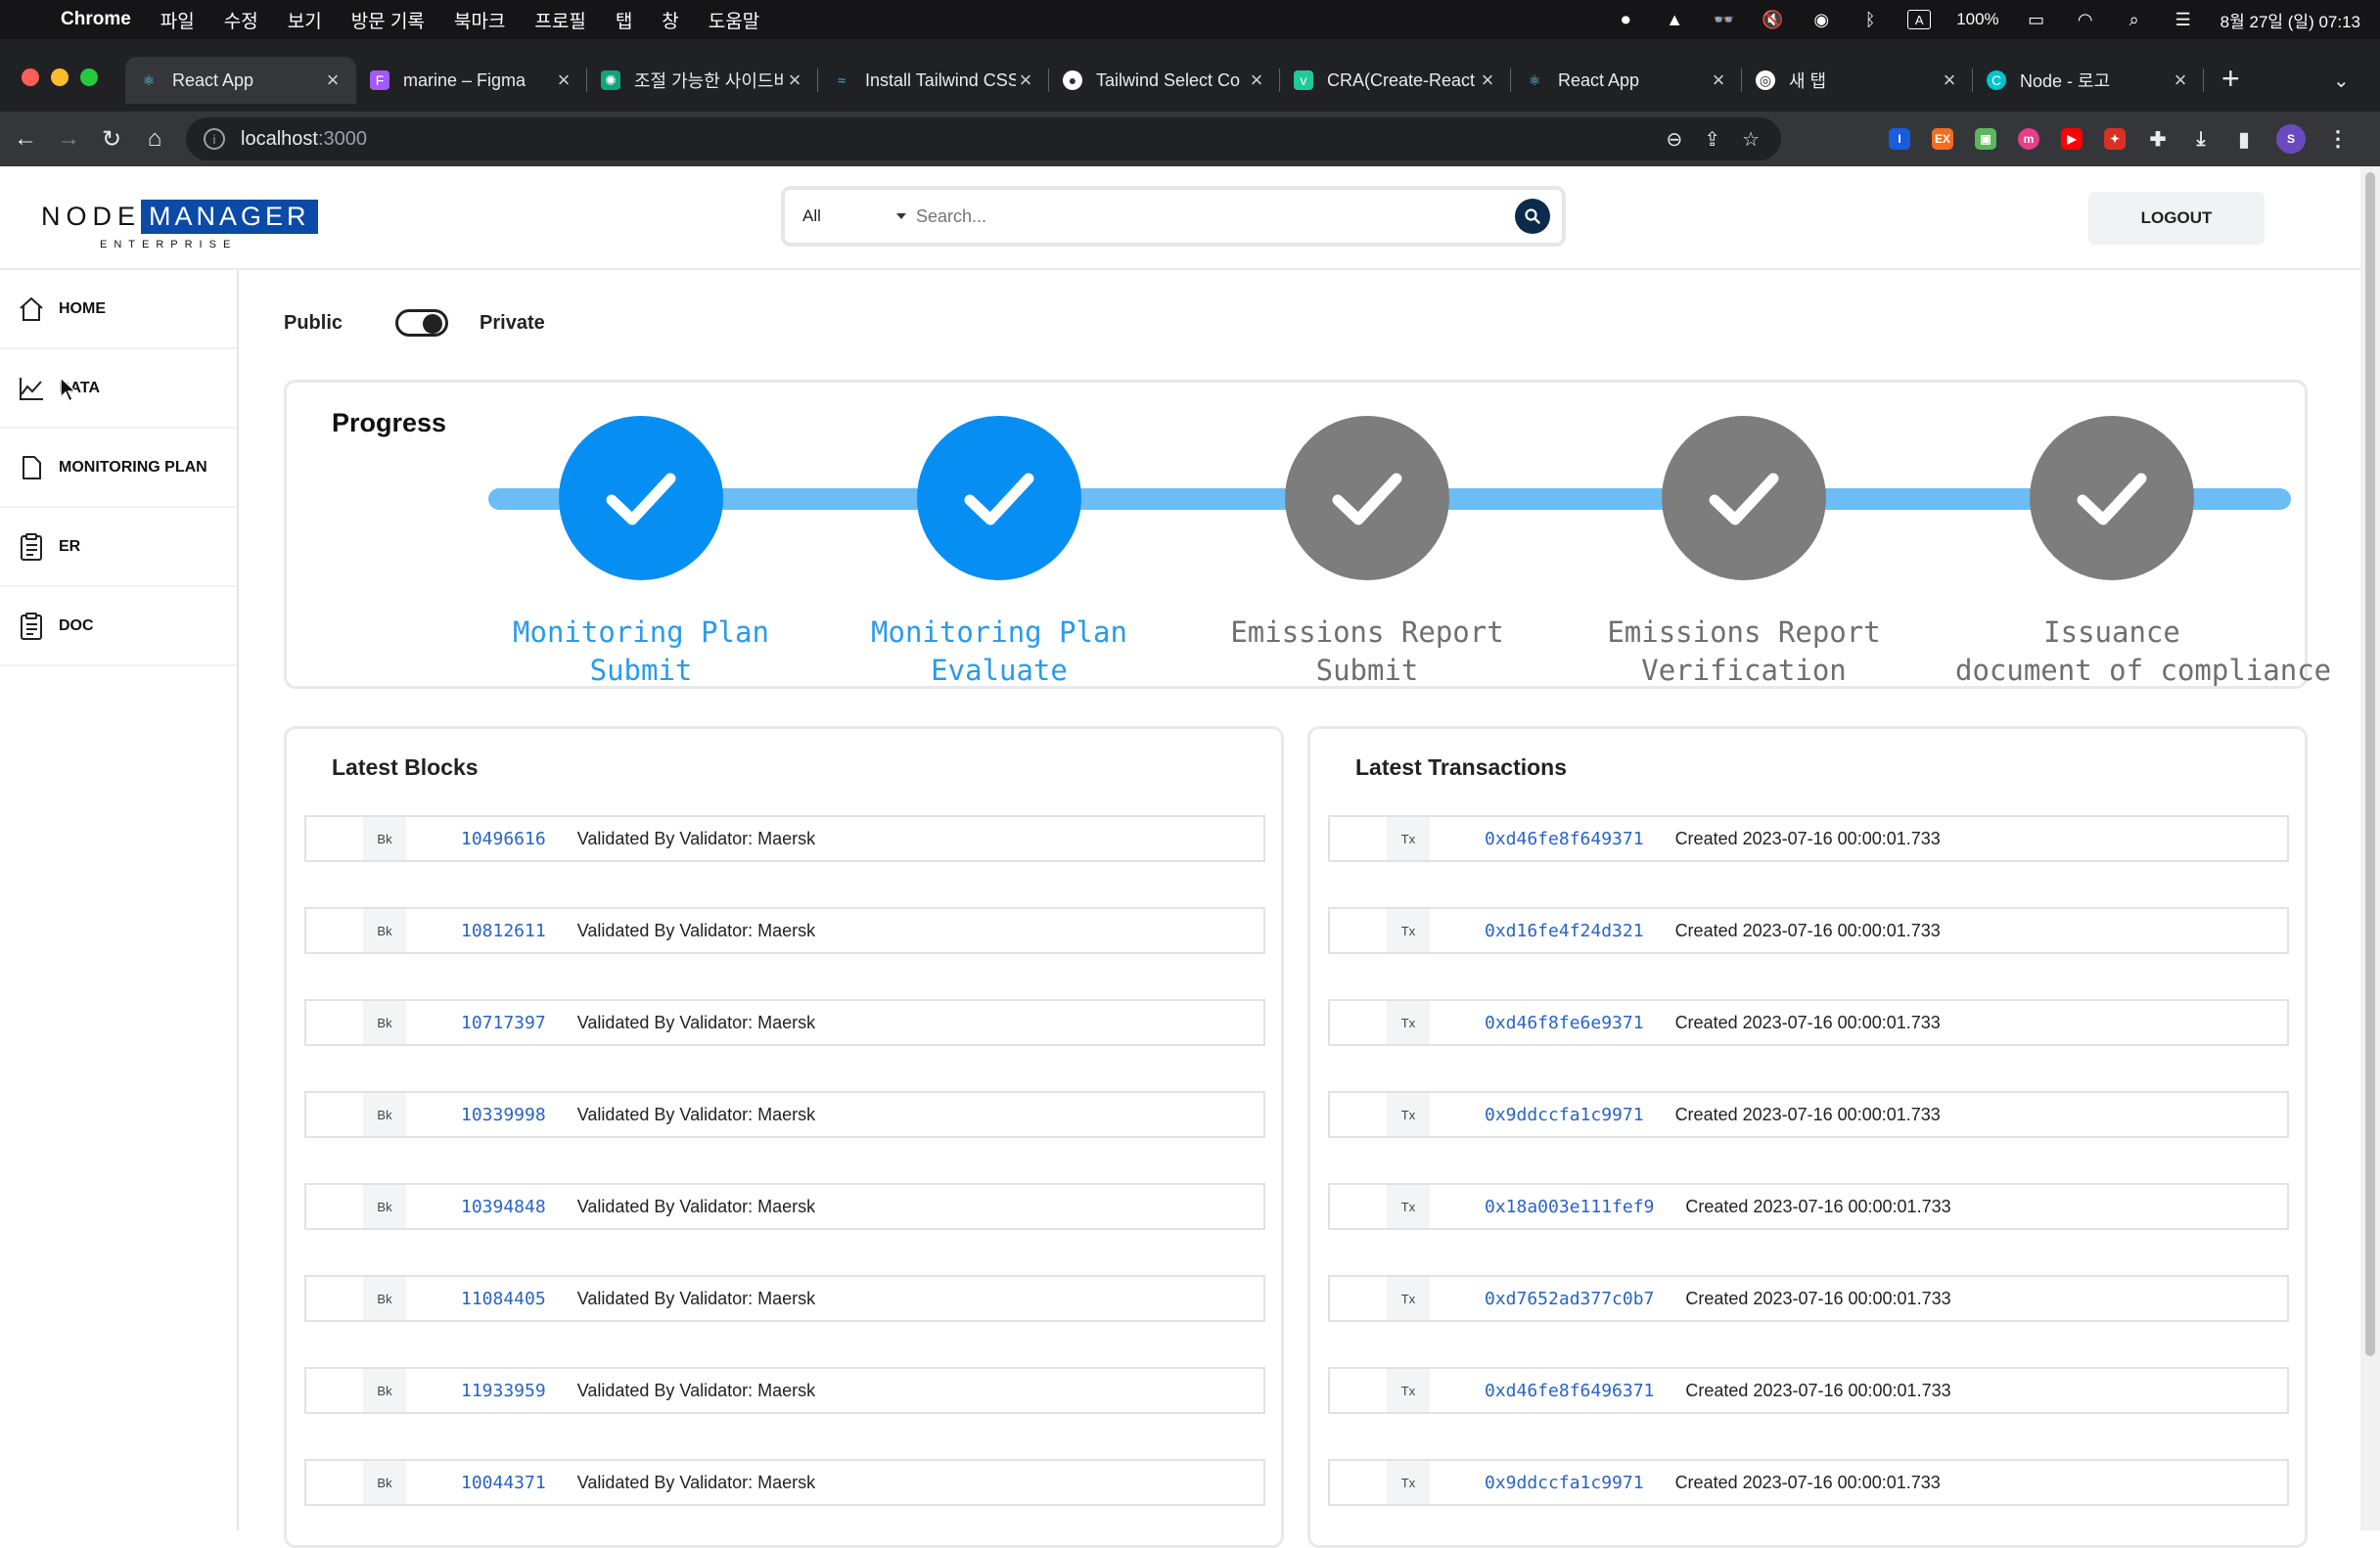  Describe the element at coordinates (1564, 839) in the screenshot. I see `transaction-hash-link: 0xd46fe8f649371` at that location.